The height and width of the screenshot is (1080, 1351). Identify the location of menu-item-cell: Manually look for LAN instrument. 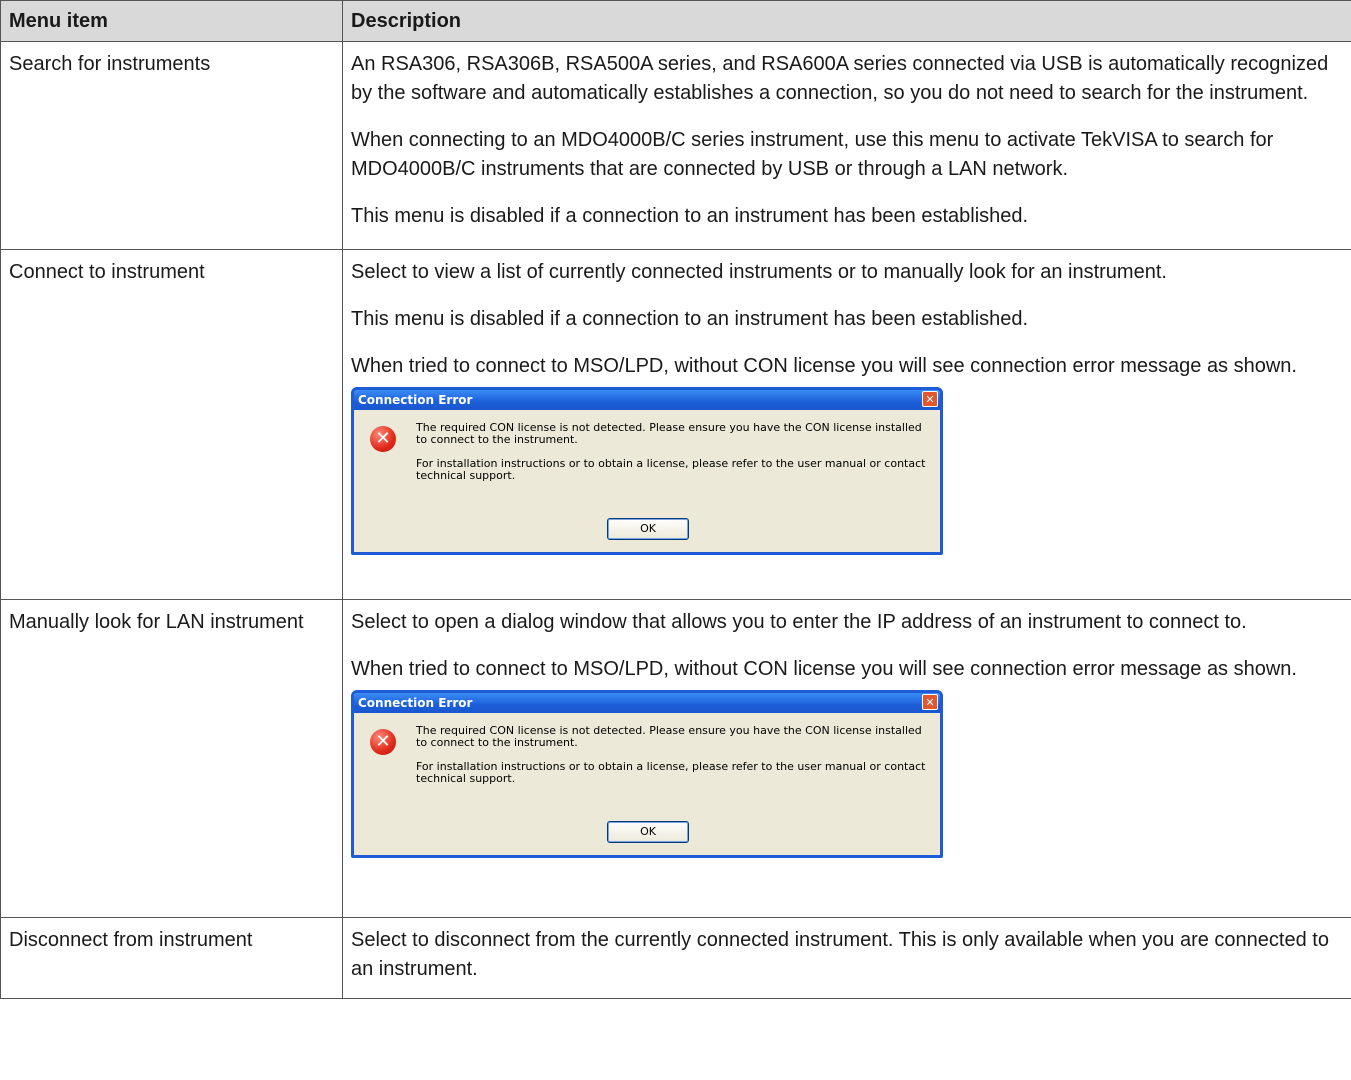
(171, 758).